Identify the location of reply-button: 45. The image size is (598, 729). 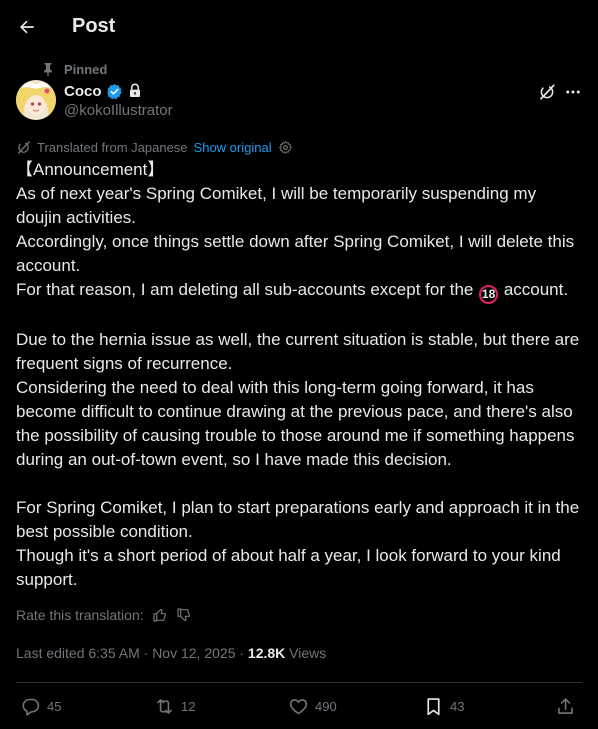
(40, 706).